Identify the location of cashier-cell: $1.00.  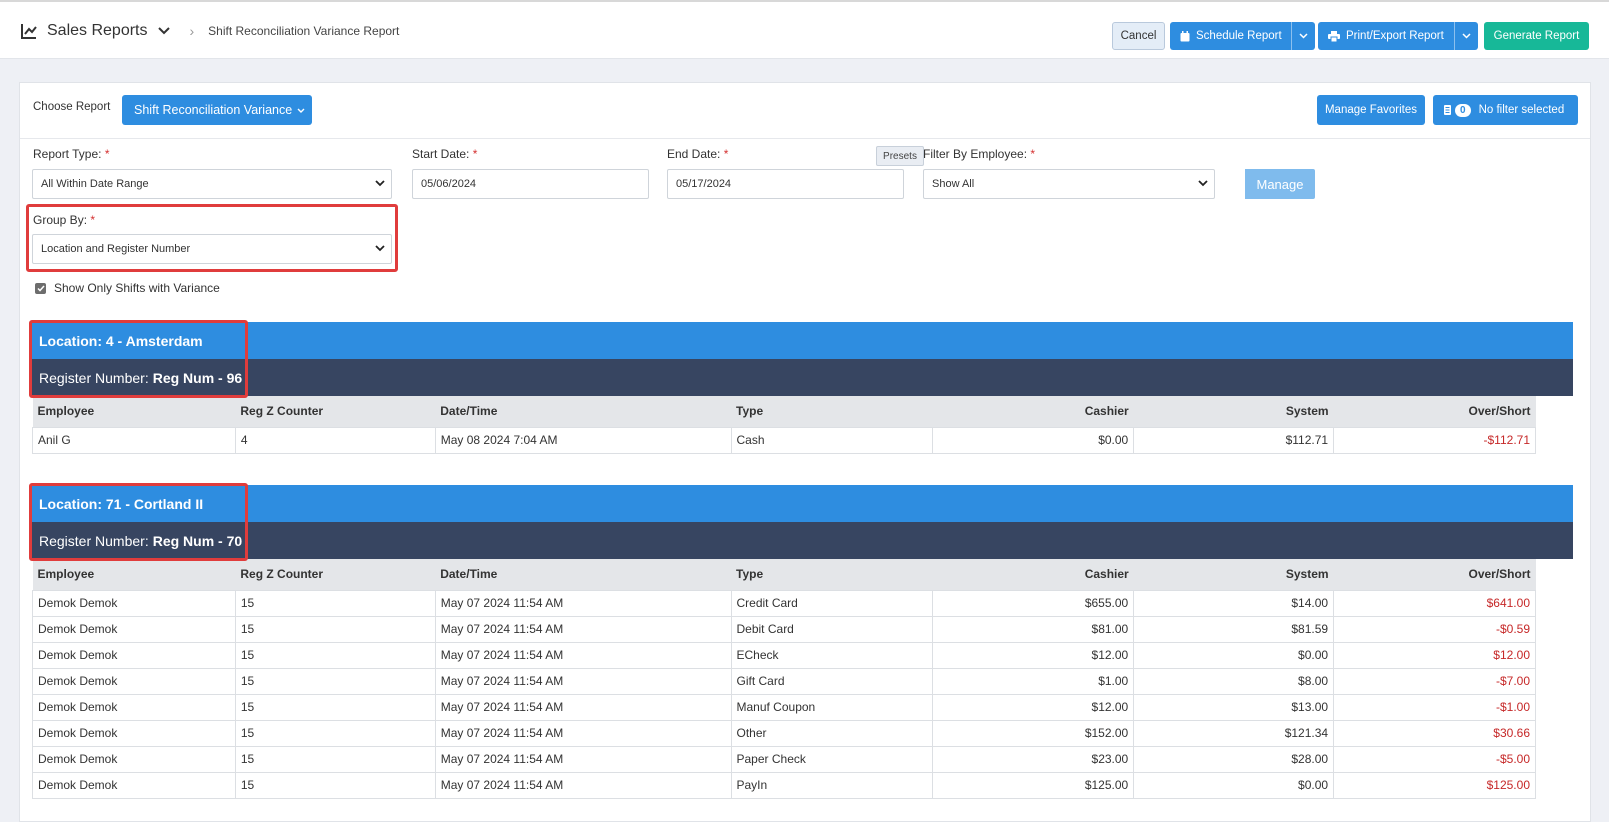
(1033, 681).